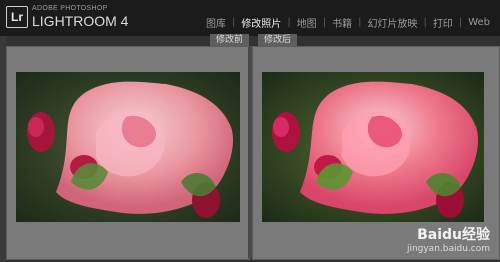  I want to click on lightroom-logo-icon: Lr, so click(17, 17).